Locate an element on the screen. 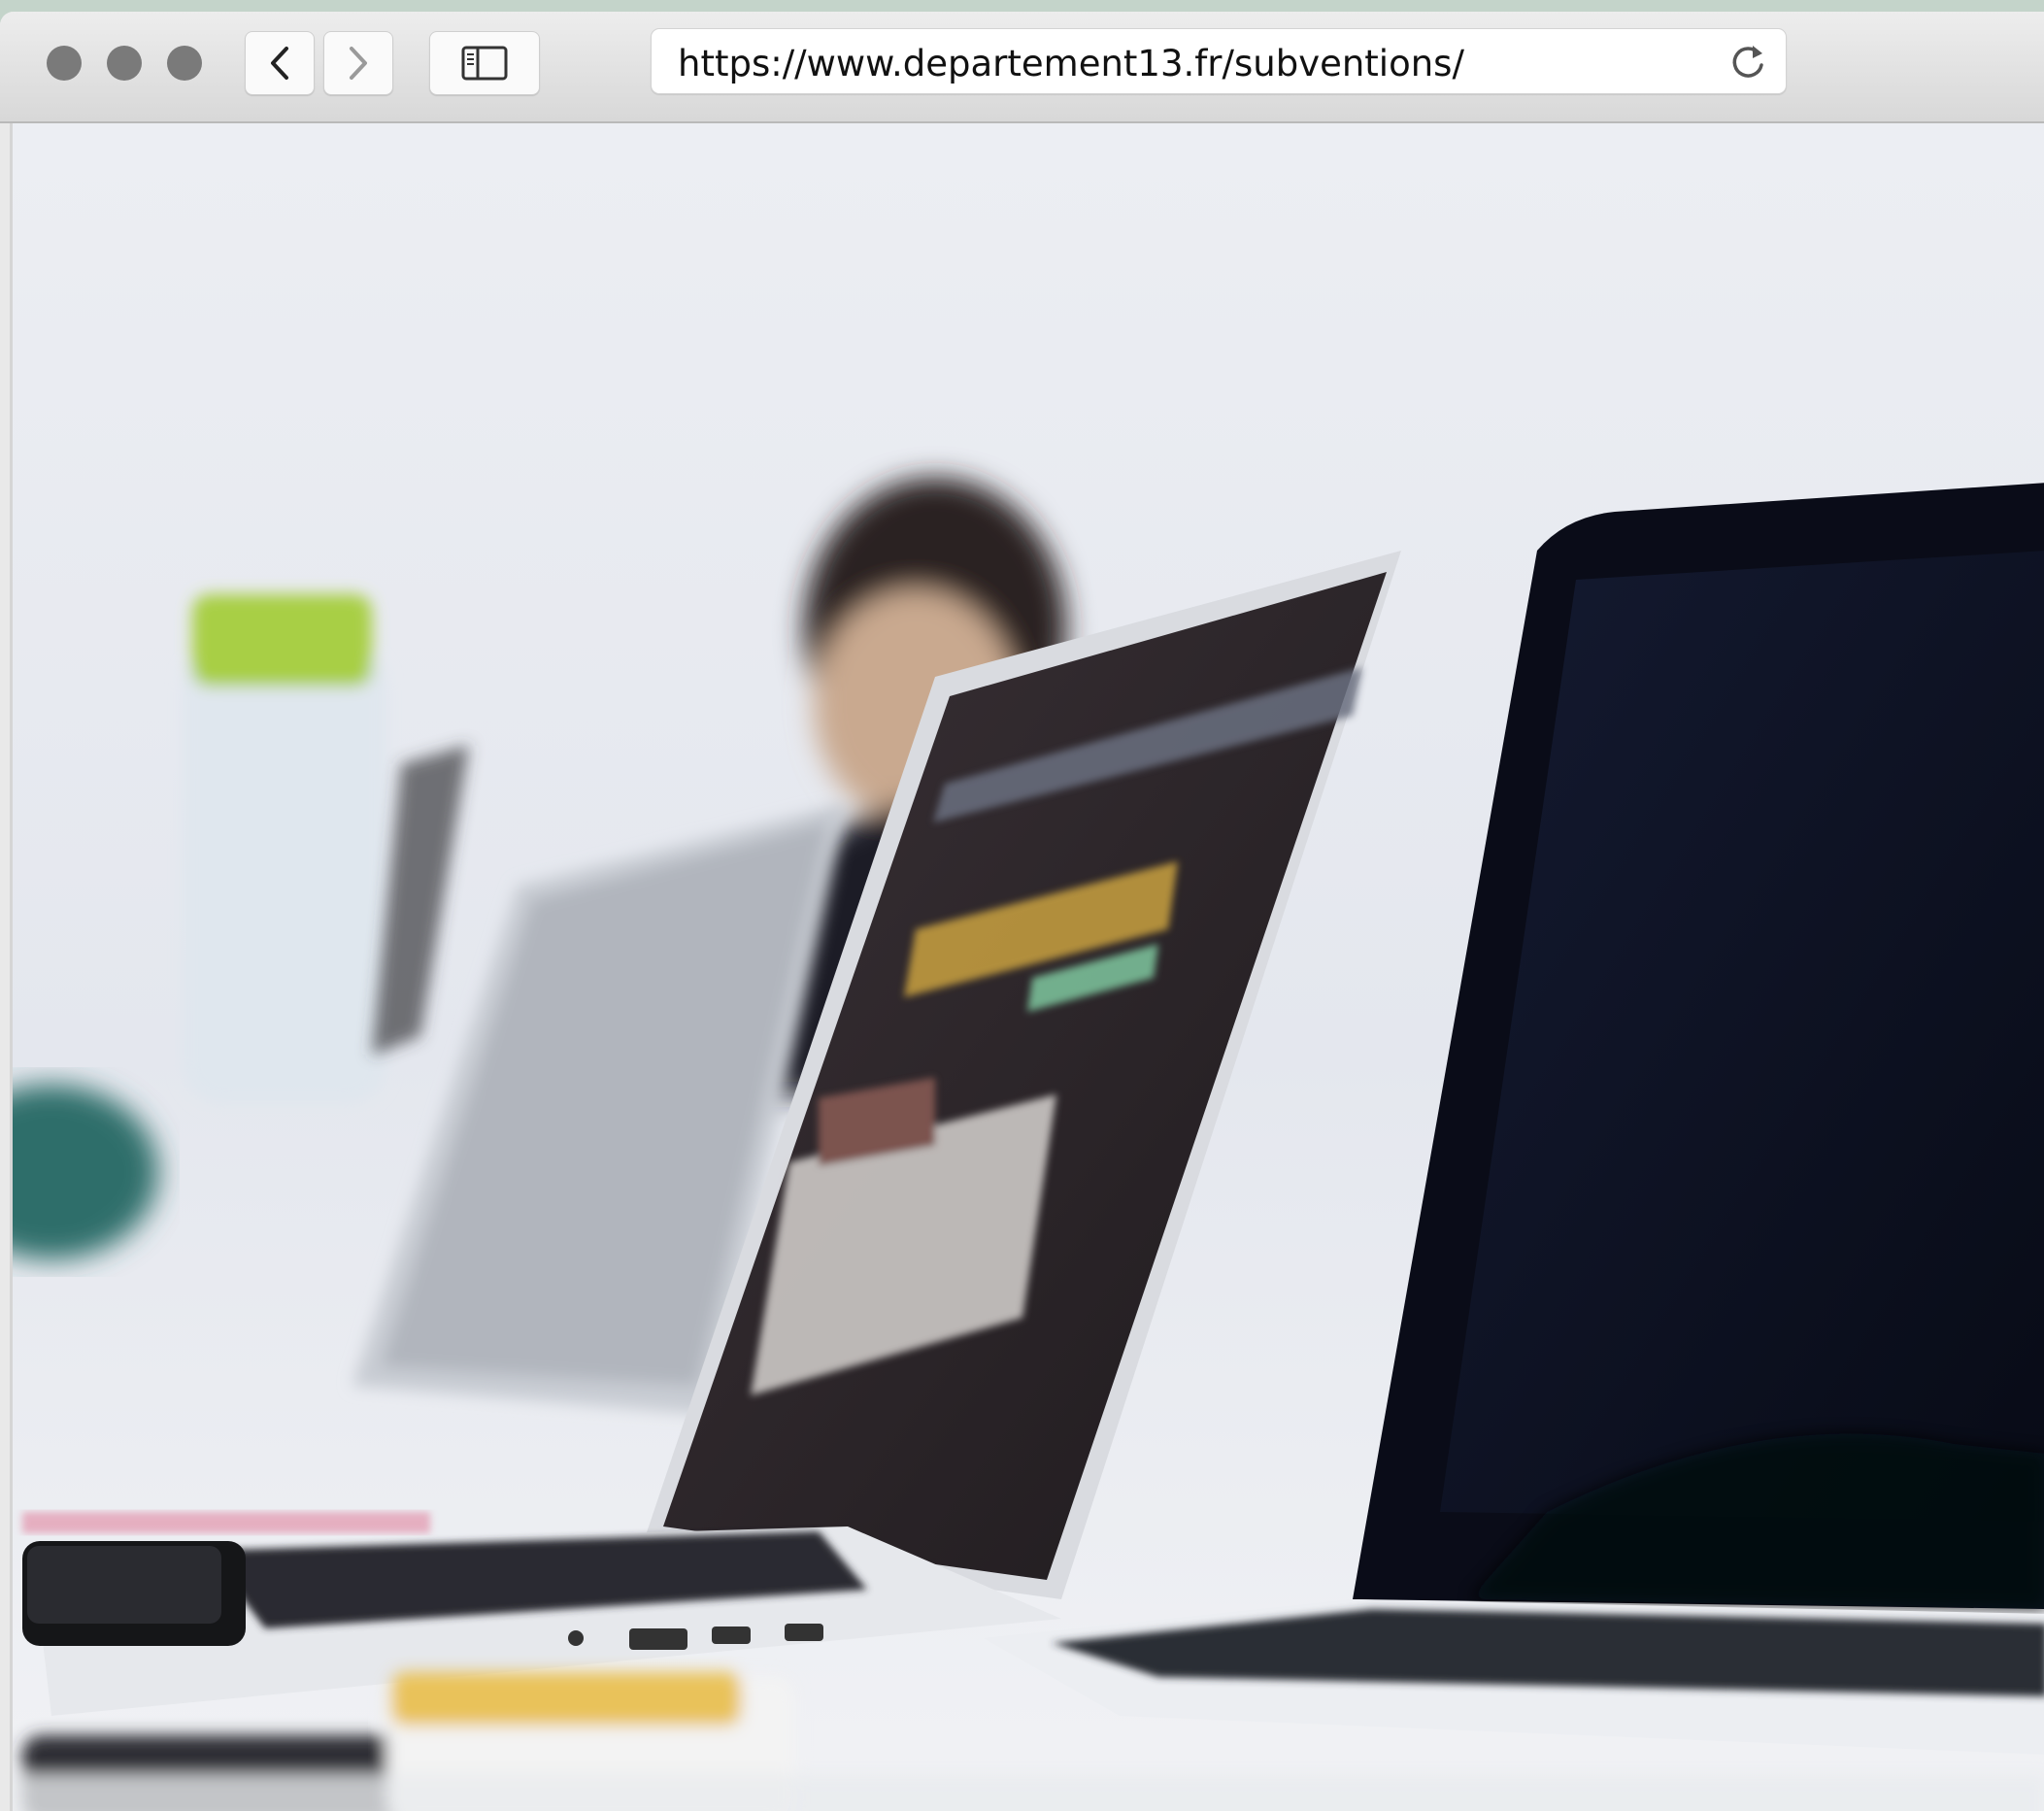 The height and width of the screenshot is (1811, 2044). water-bottle is located at coordinates (284, 849).